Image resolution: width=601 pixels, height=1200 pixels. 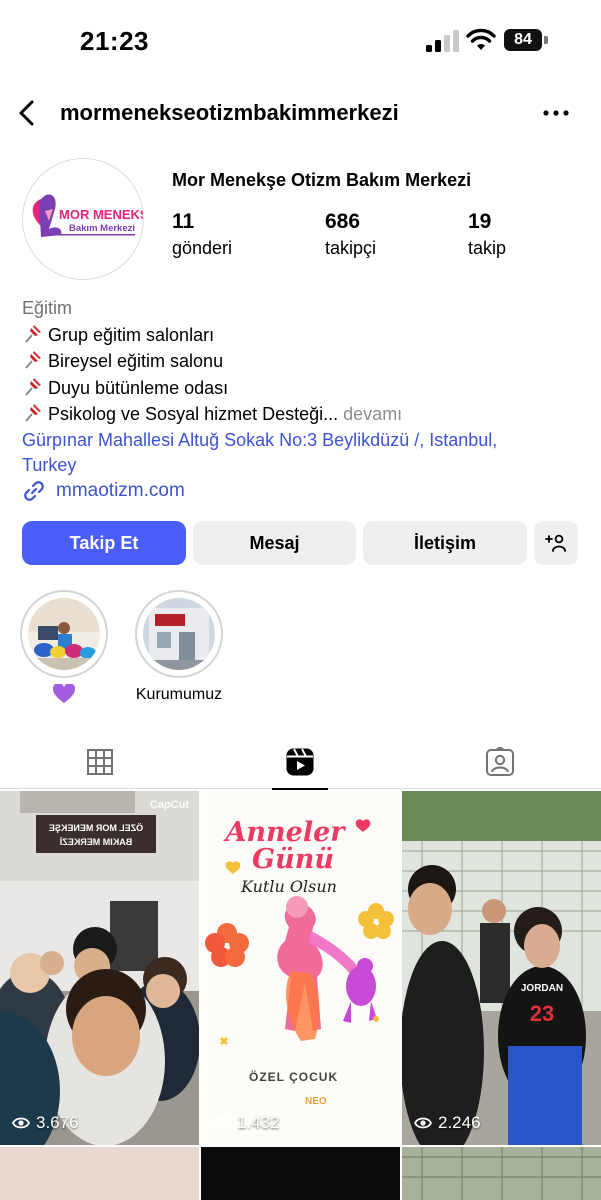 What do you see at coordinates (229, 112) in the screenshot?
I see `header-username: mormenekseotizmbakimmerkezi` at bounding box center [229, 112].